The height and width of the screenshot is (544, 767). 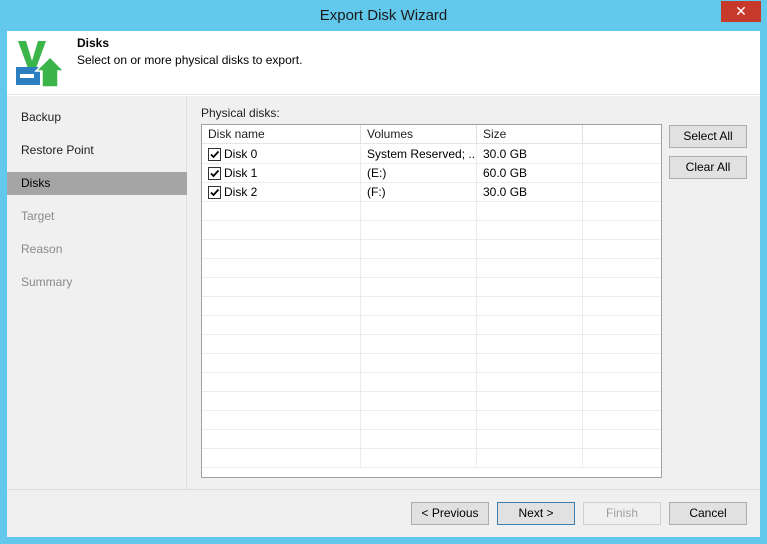 I want to click on title-bar: Export Disk Wizard ✕, so click(x=383, y=15).